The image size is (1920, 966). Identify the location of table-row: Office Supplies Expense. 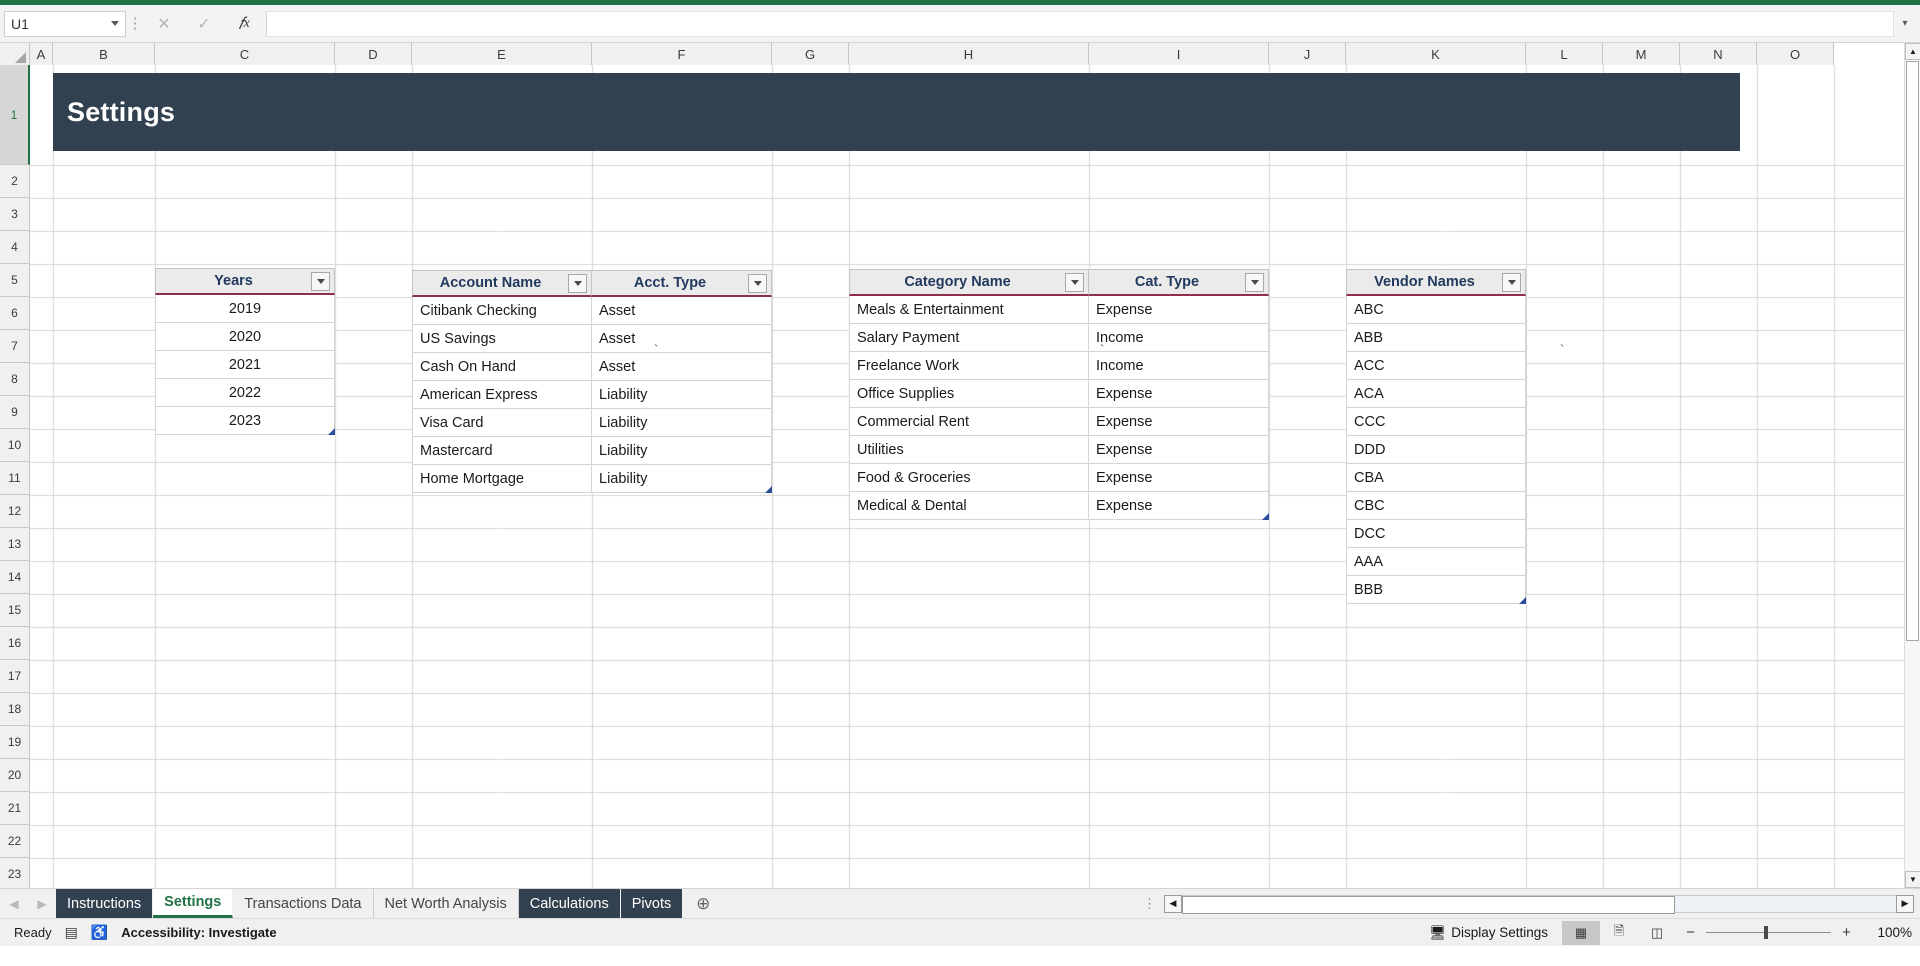
(1059, 394).